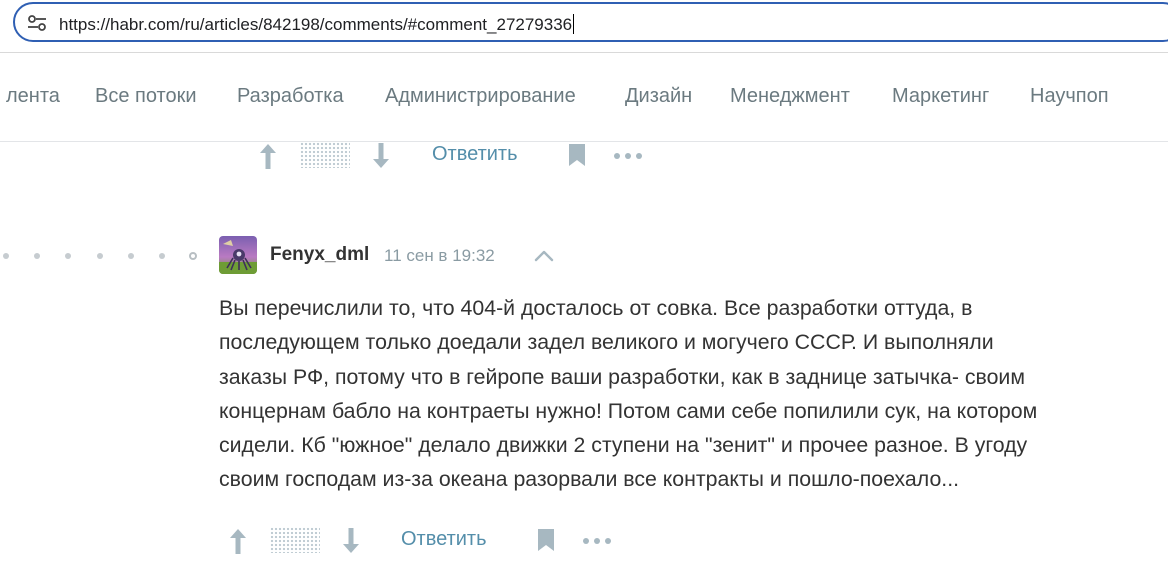  I want to click on comment-timestamp: 11 сен в 19:32, so click(439, 256).